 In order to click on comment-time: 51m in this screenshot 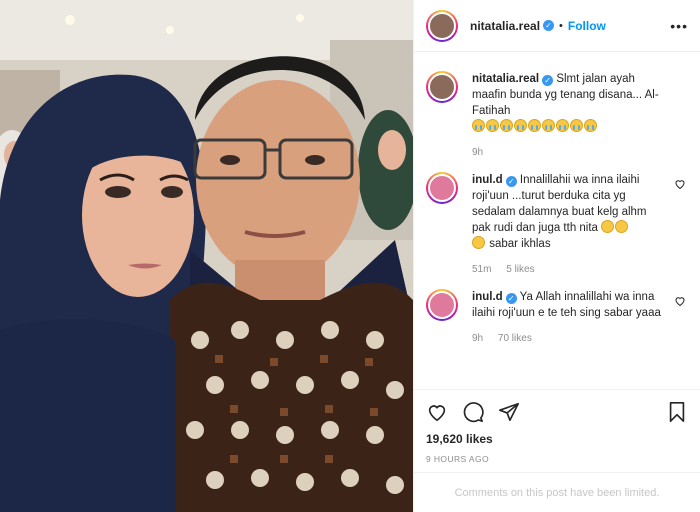, I will do `click(481, 269)`.